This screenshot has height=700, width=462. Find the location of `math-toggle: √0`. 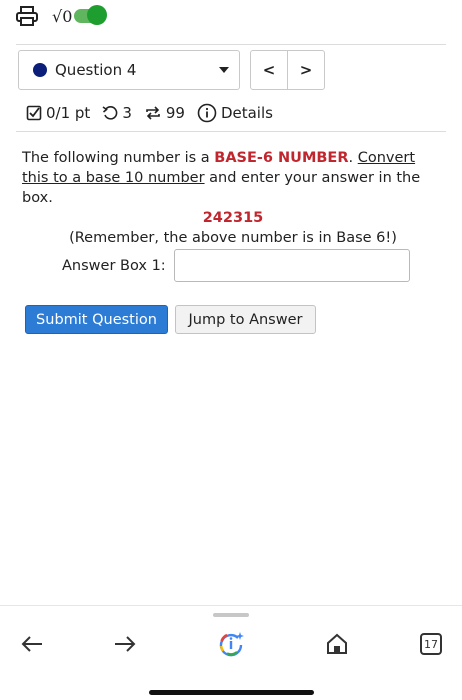

math-toggle: √0 is located at coordinates (80, 15).